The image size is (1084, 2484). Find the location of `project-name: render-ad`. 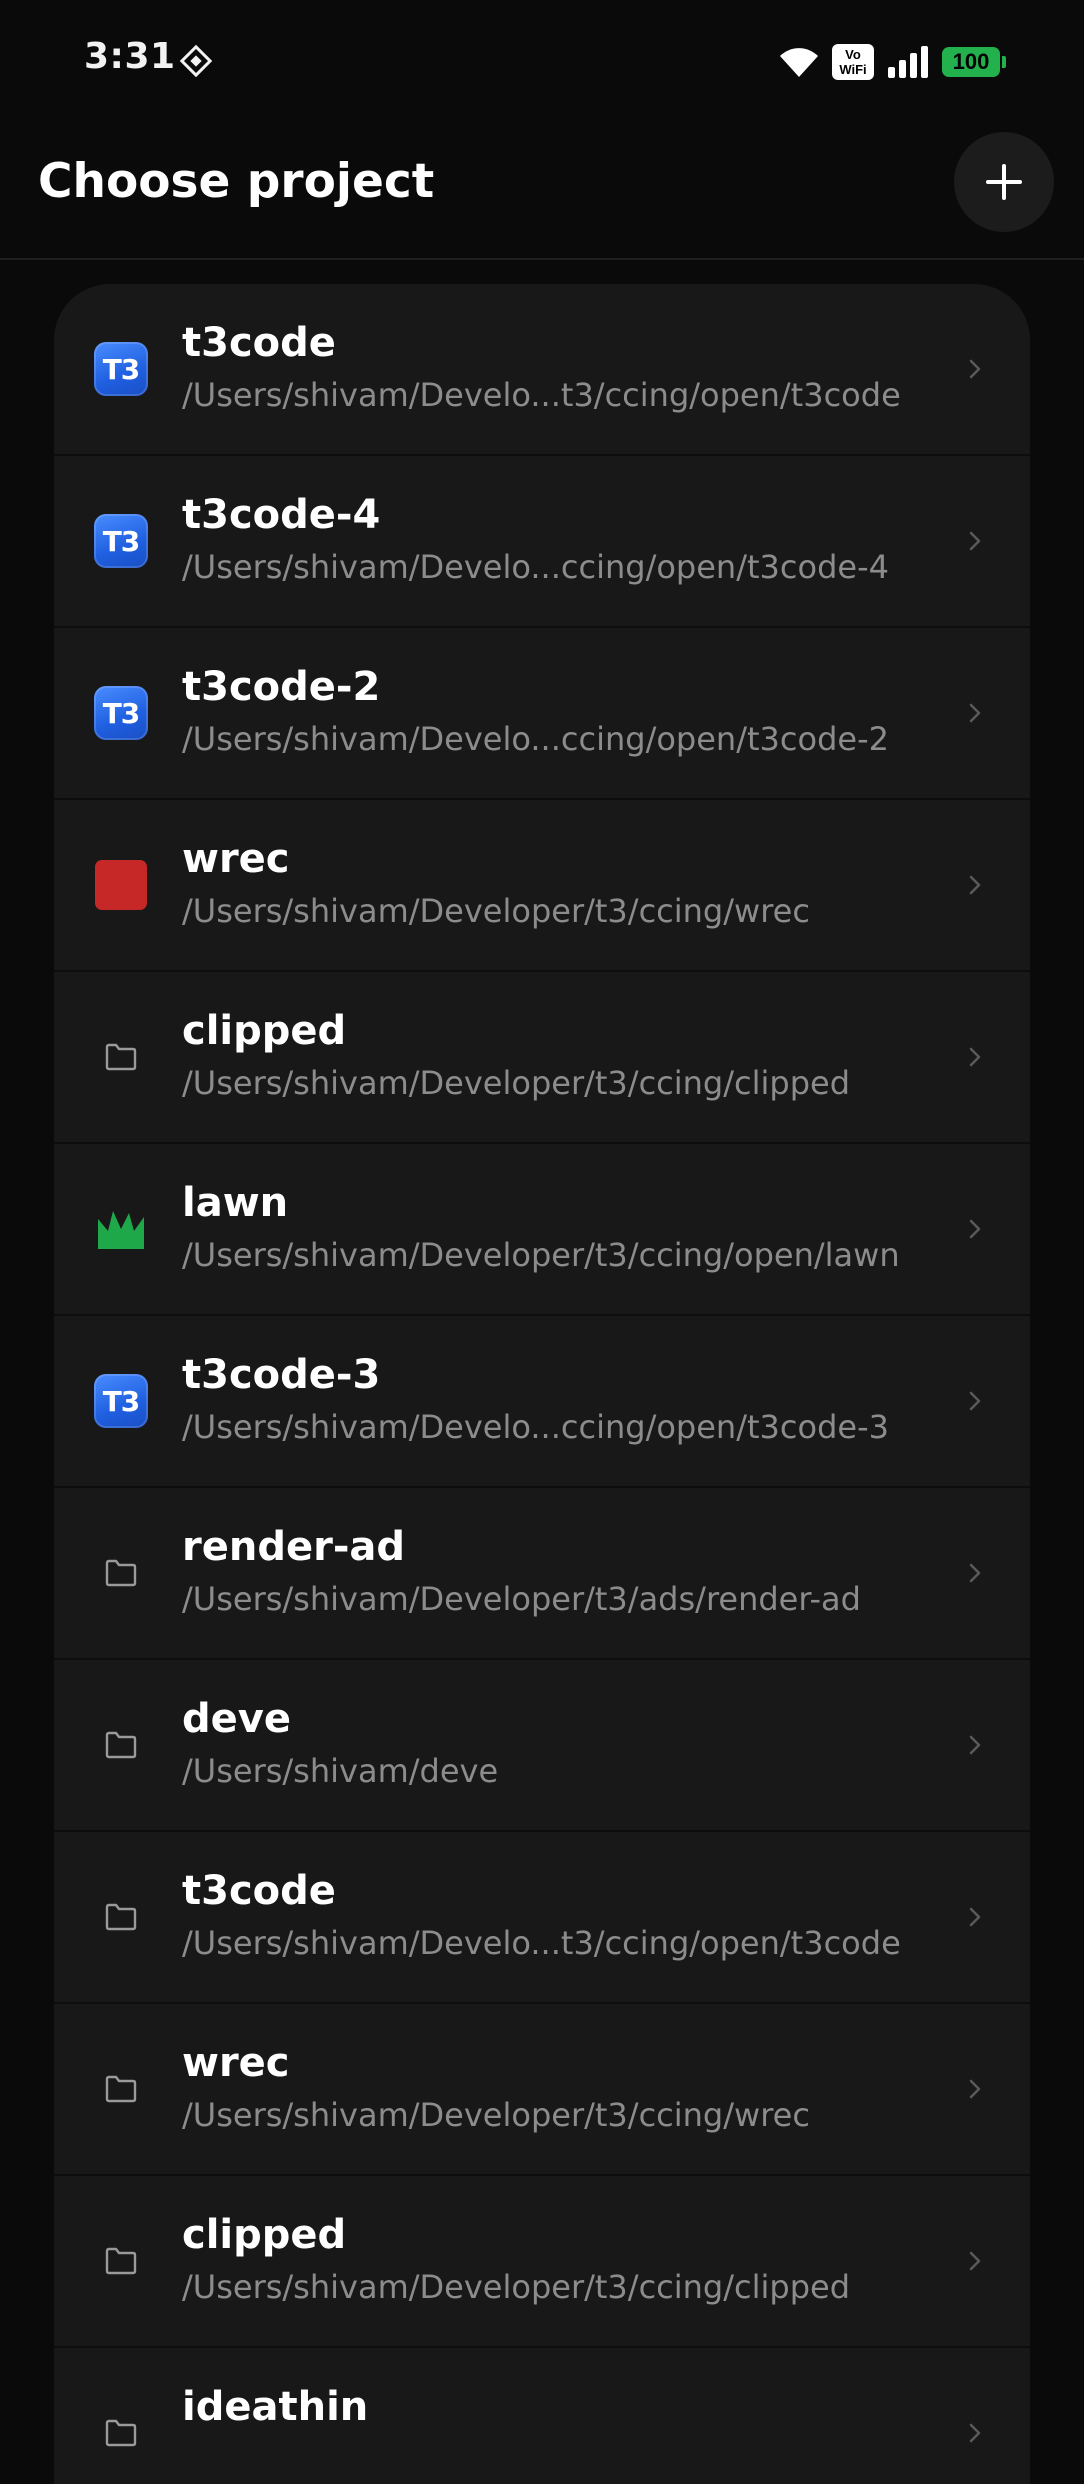

project-name: render-ad is located at coordinates (294, 1547).